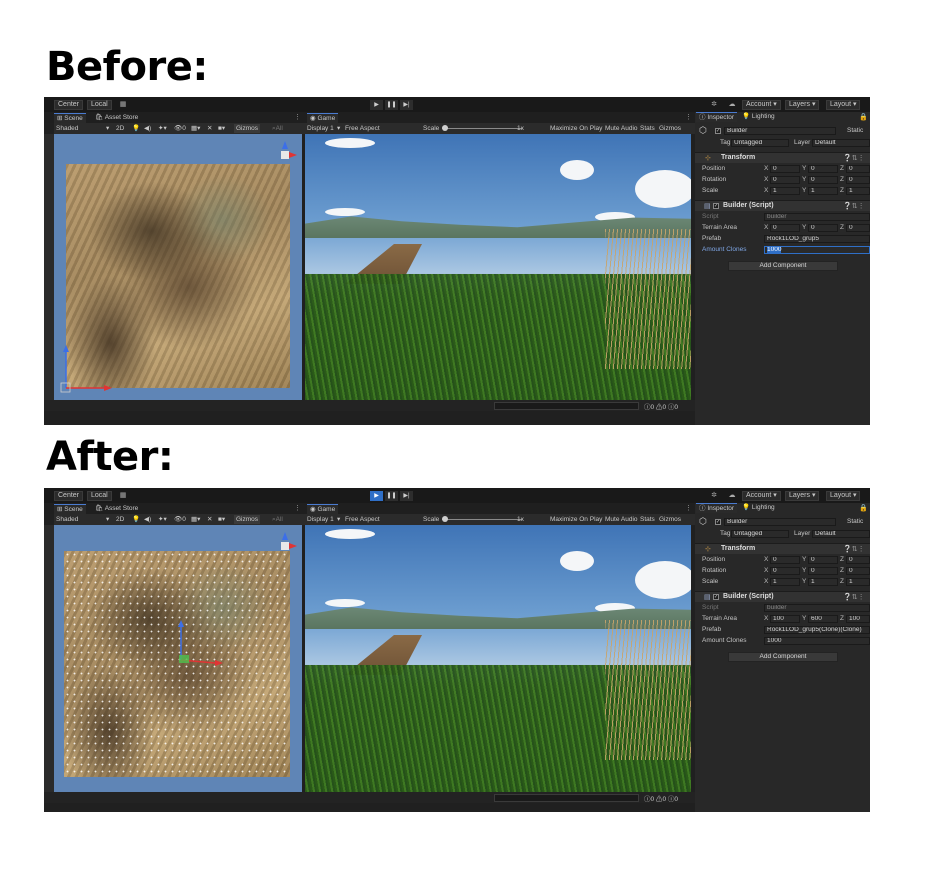 The image size is (944, 869). Describe the element at coordinates (785, 582) in the screenshot. I see `scale-x-field: 1` at that location.